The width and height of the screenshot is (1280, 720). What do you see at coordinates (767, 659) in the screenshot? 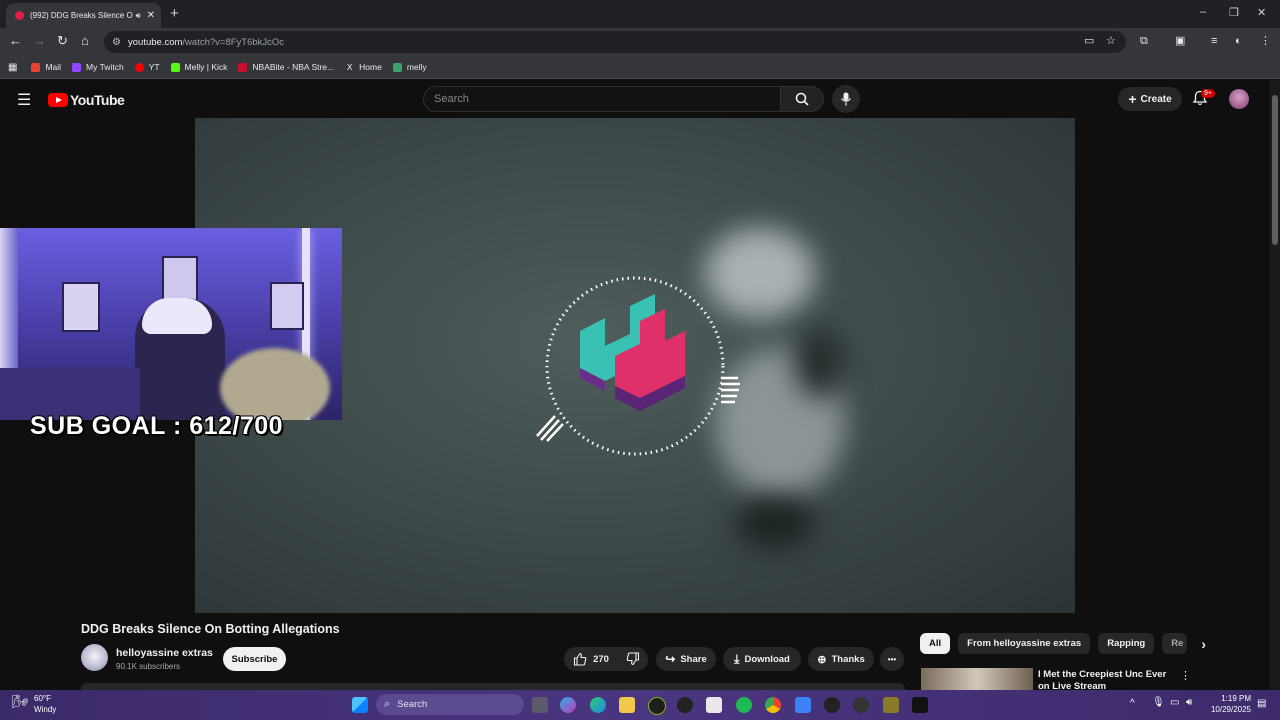
I see `download-label: Download` at bounding box center [767, 659].